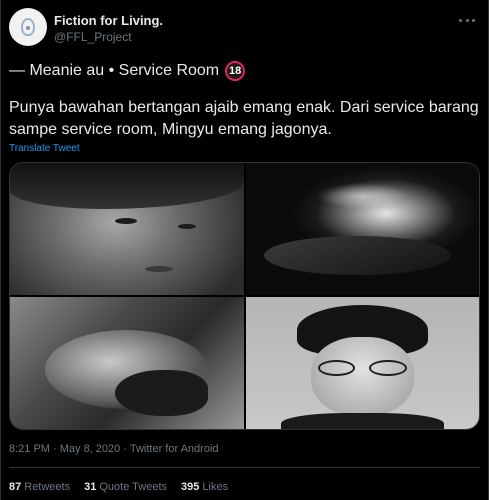  I want to click on age-restriction-badge-icon: 18, so click(235, 71).